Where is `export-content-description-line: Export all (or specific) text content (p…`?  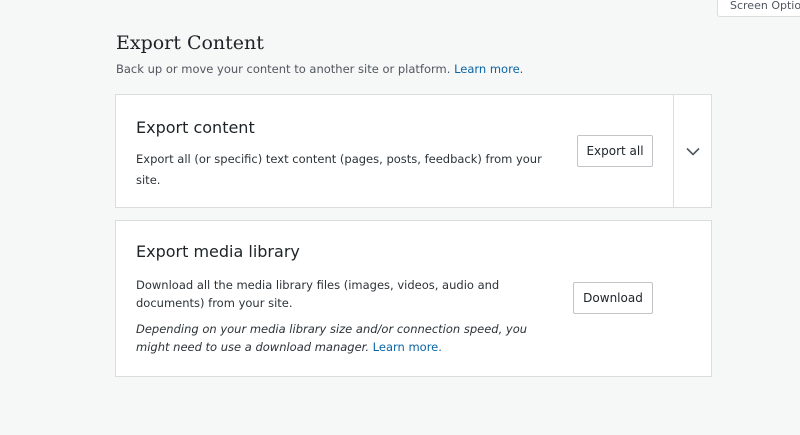
export-content-description-line: Export all (or specific) text content (p… is located at coordinates (339, 159).